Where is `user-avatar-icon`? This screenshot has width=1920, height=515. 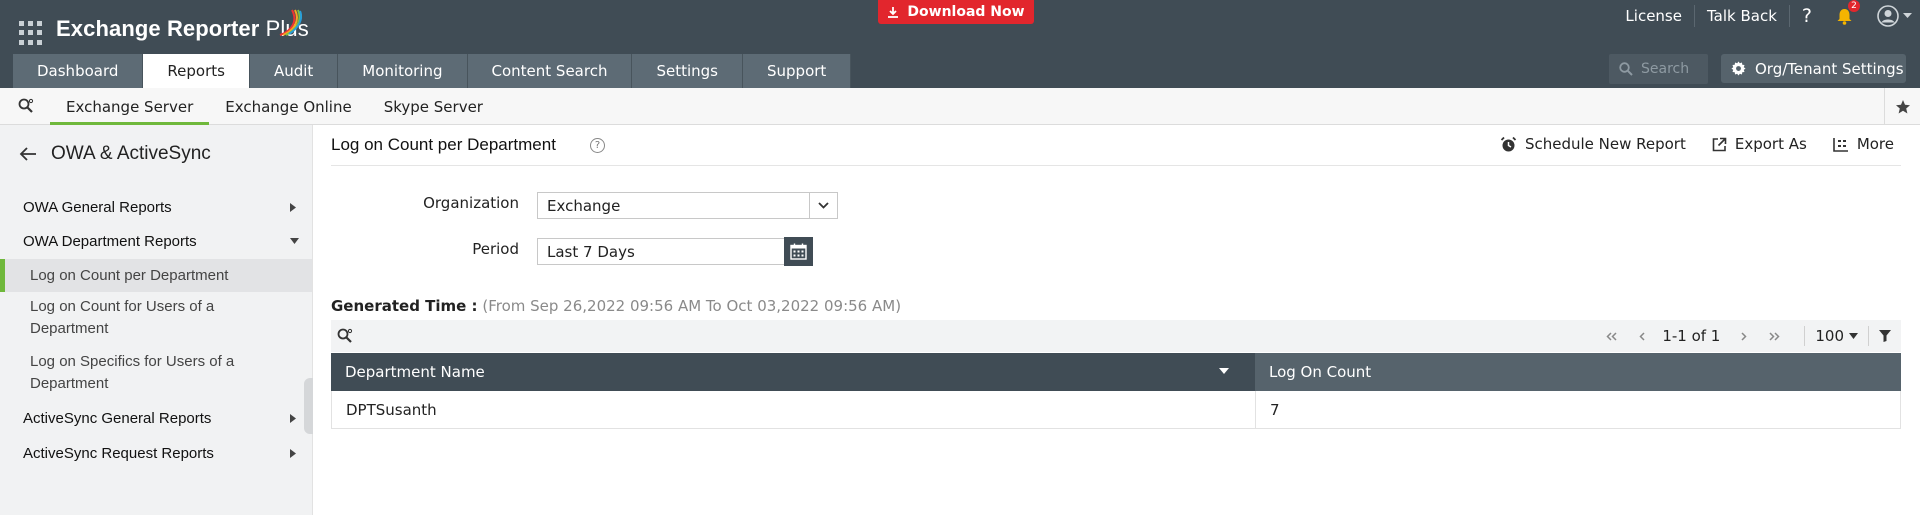 user-avatar-icon is located at coordinates (1888, 16).